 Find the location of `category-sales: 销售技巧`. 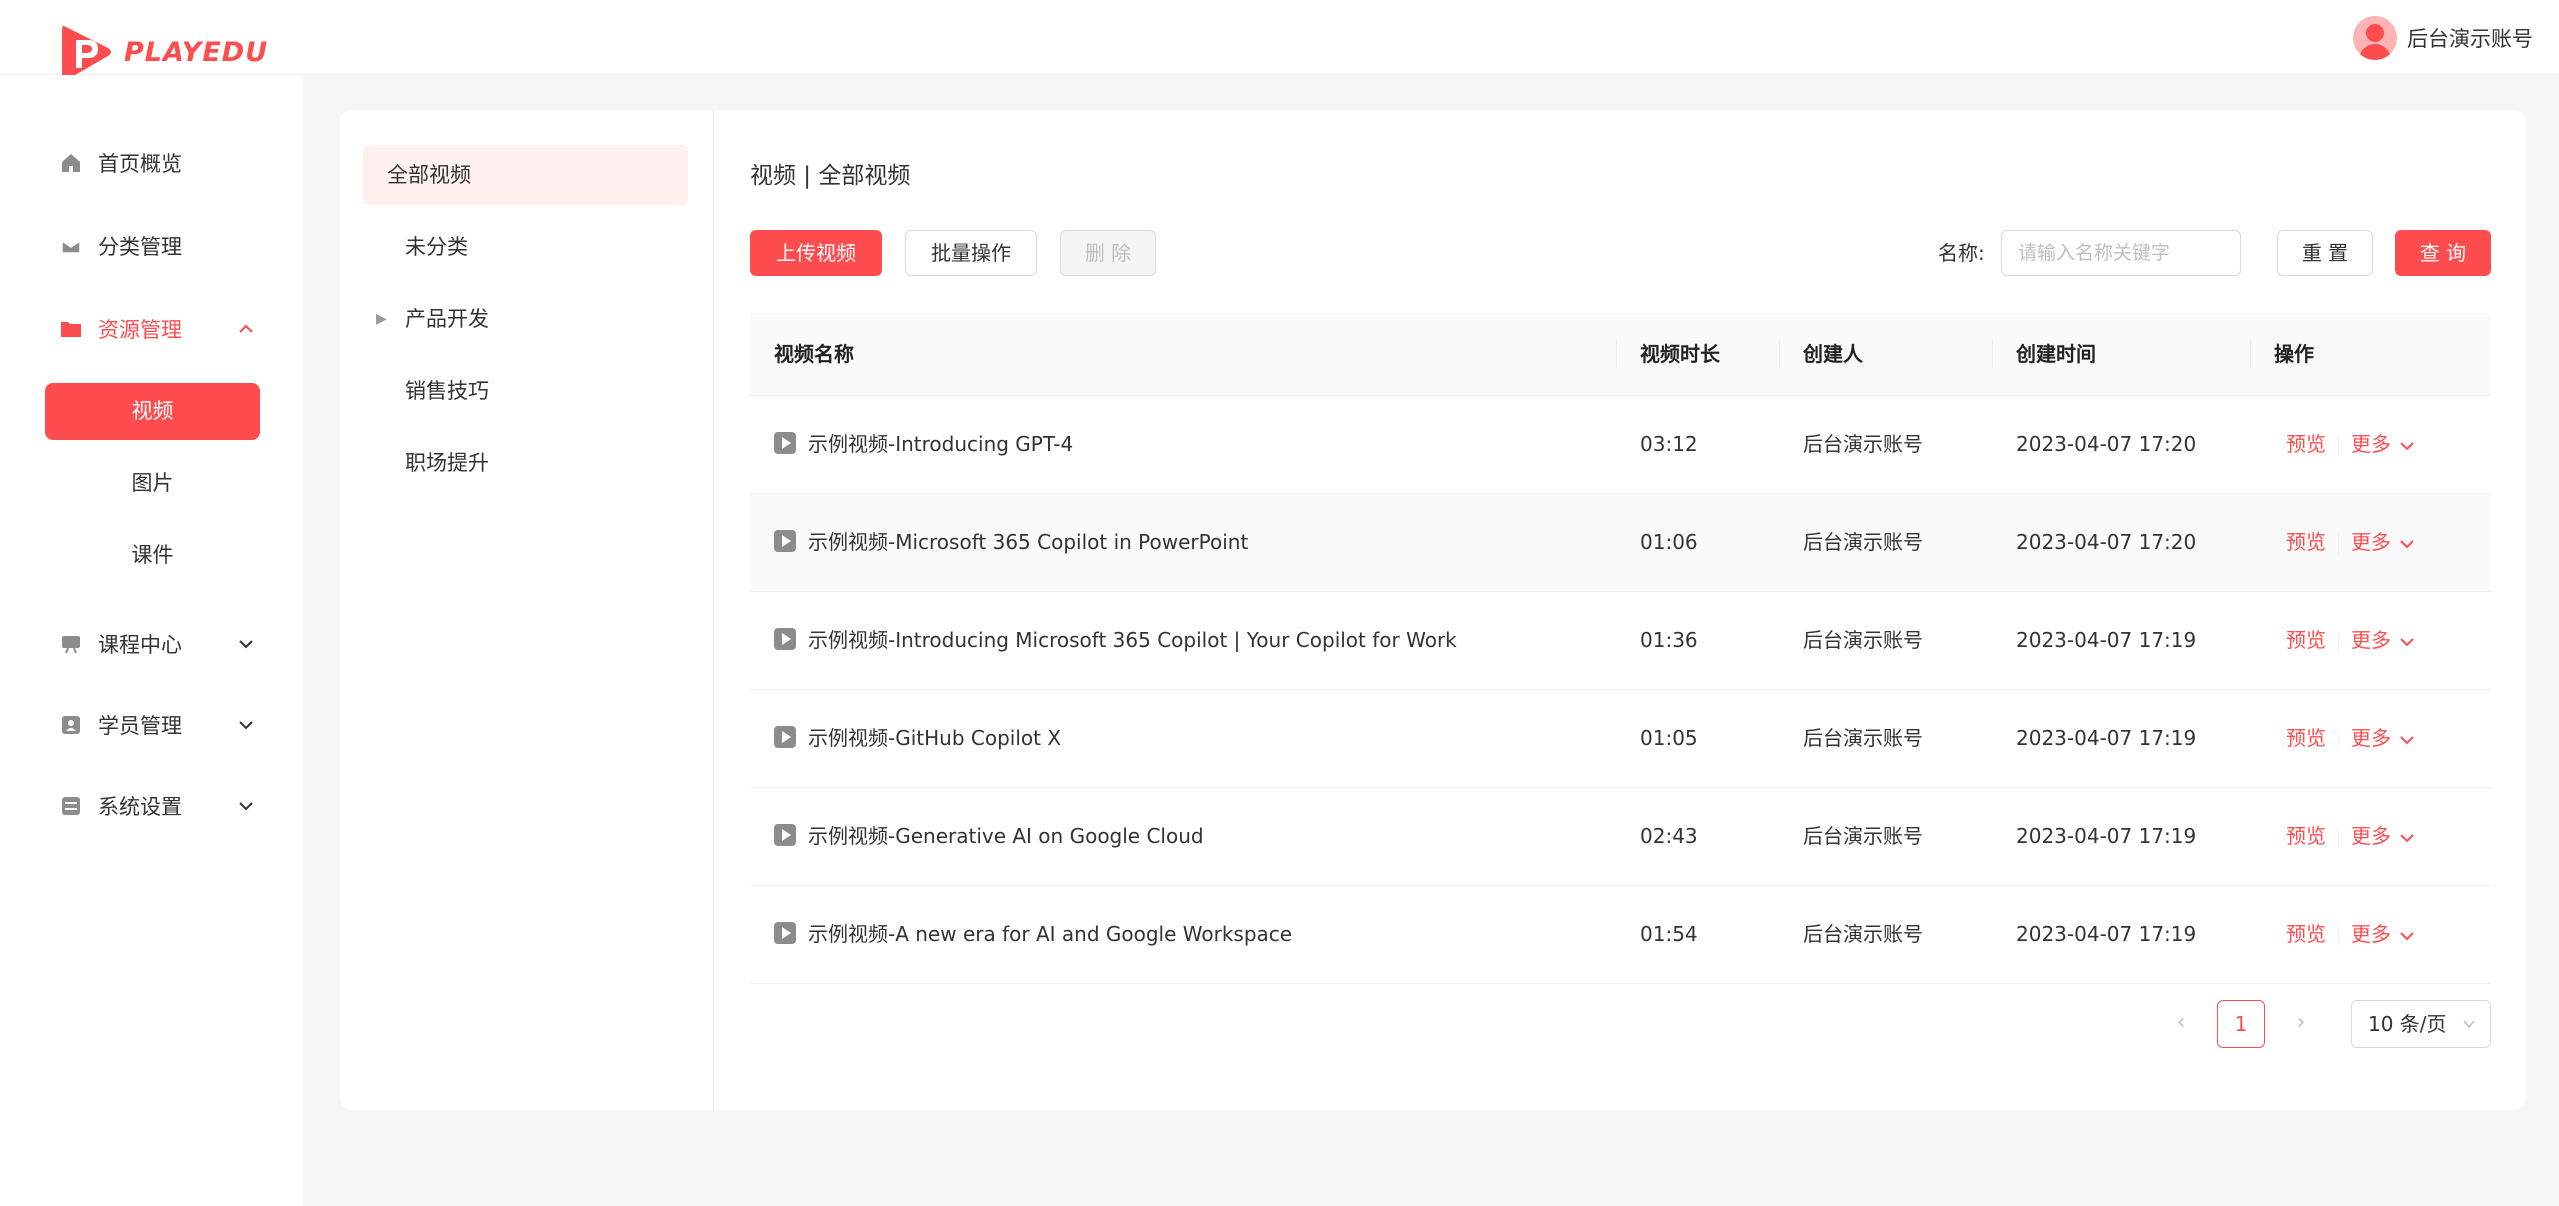

category-sales: 销售技巧 is located at coordinates (525, 391).